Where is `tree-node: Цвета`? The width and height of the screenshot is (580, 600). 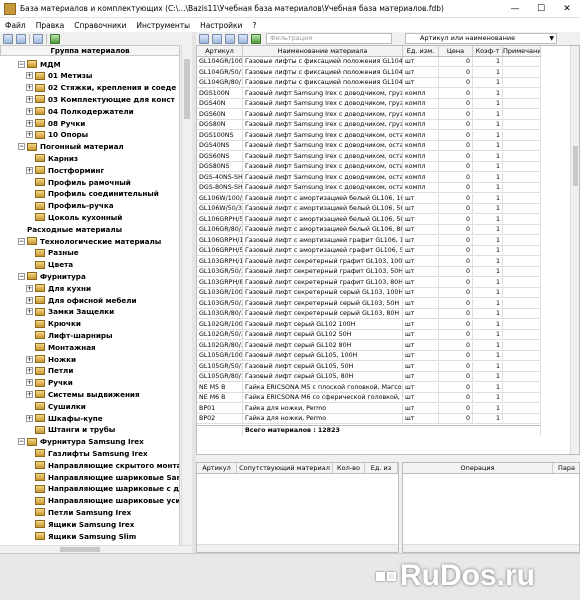
tree-node: Цвета is located at coordinates (49, 265).